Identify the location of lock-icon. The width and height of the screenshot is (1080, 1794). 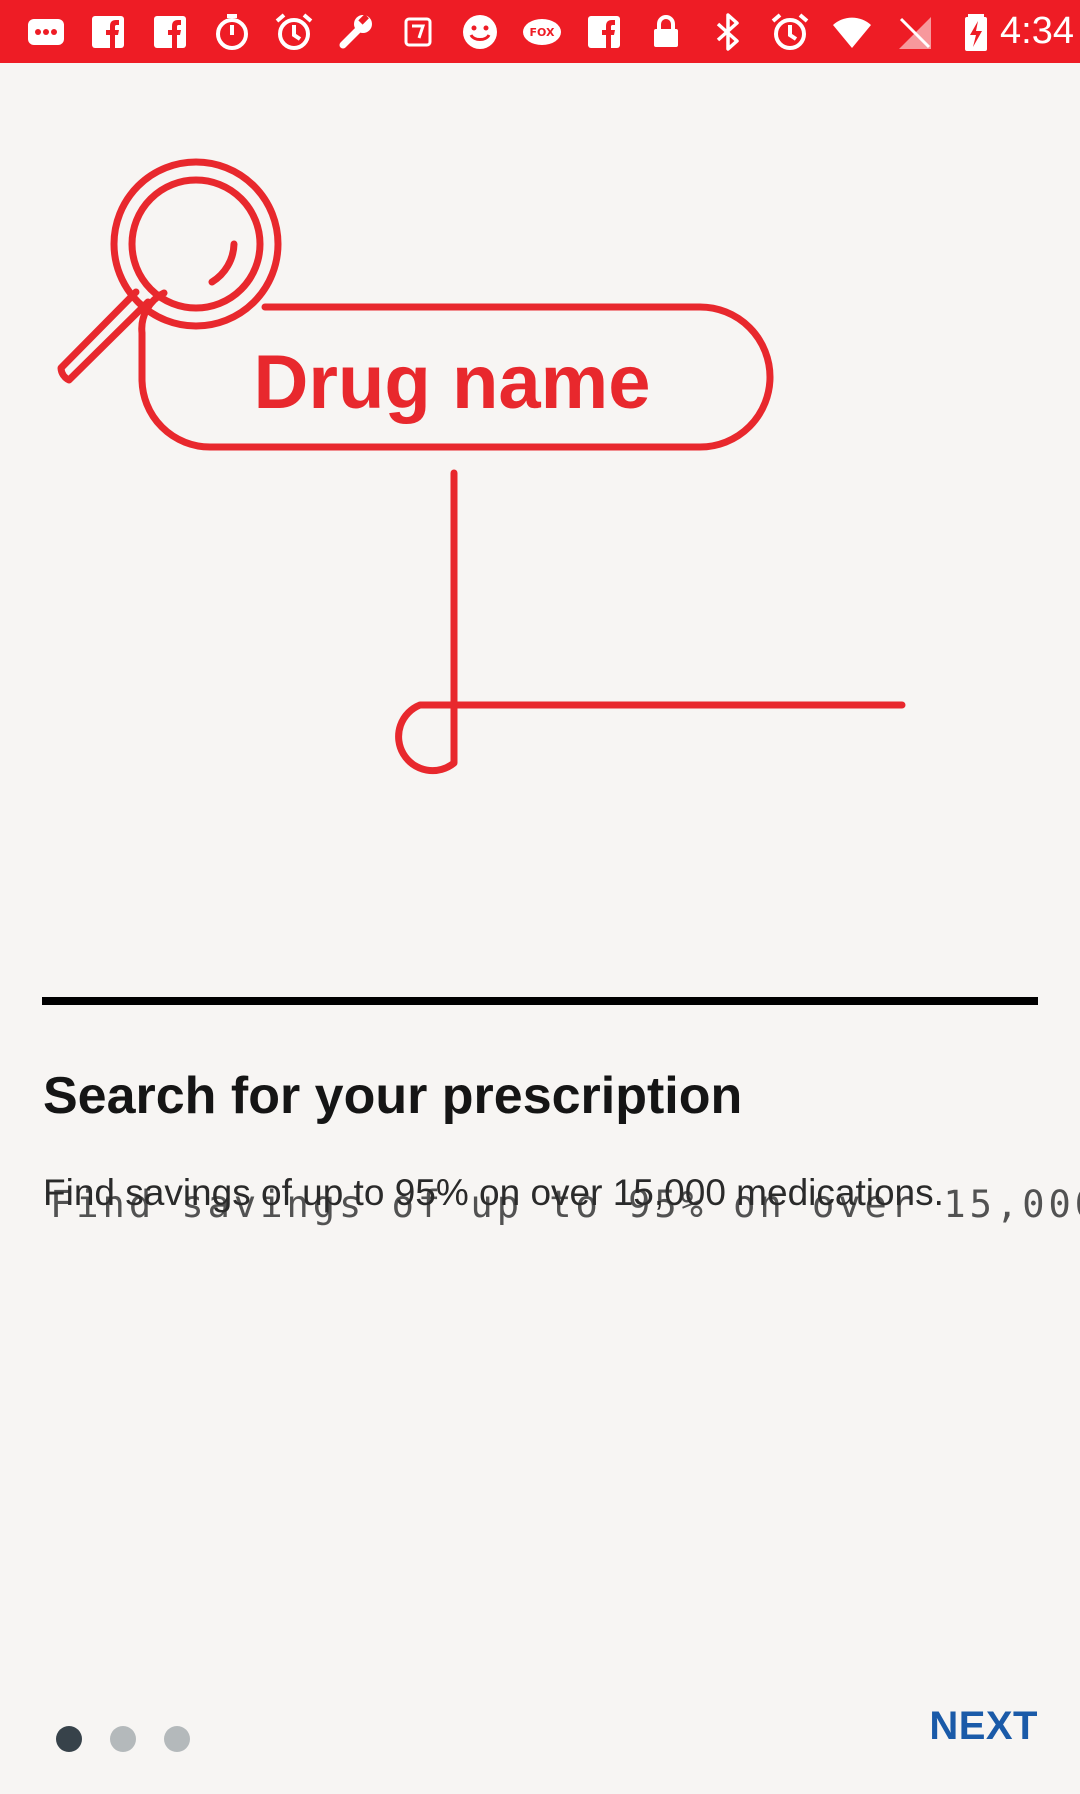
(666, 32).